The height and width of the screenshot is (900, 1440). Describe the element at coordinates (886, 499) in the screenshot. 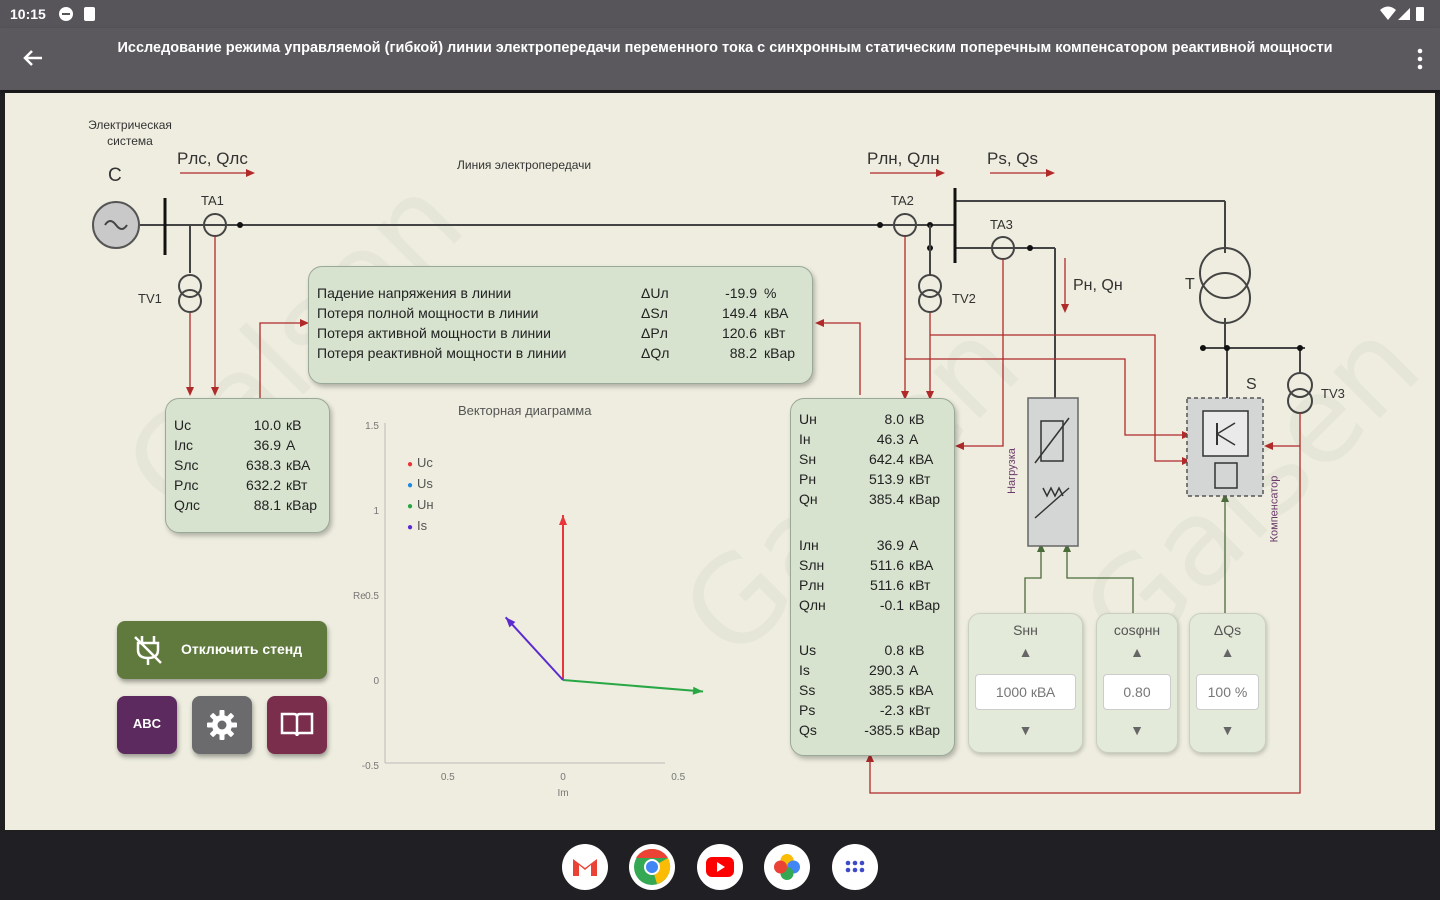

I see `param-value: 385.4` at that location.